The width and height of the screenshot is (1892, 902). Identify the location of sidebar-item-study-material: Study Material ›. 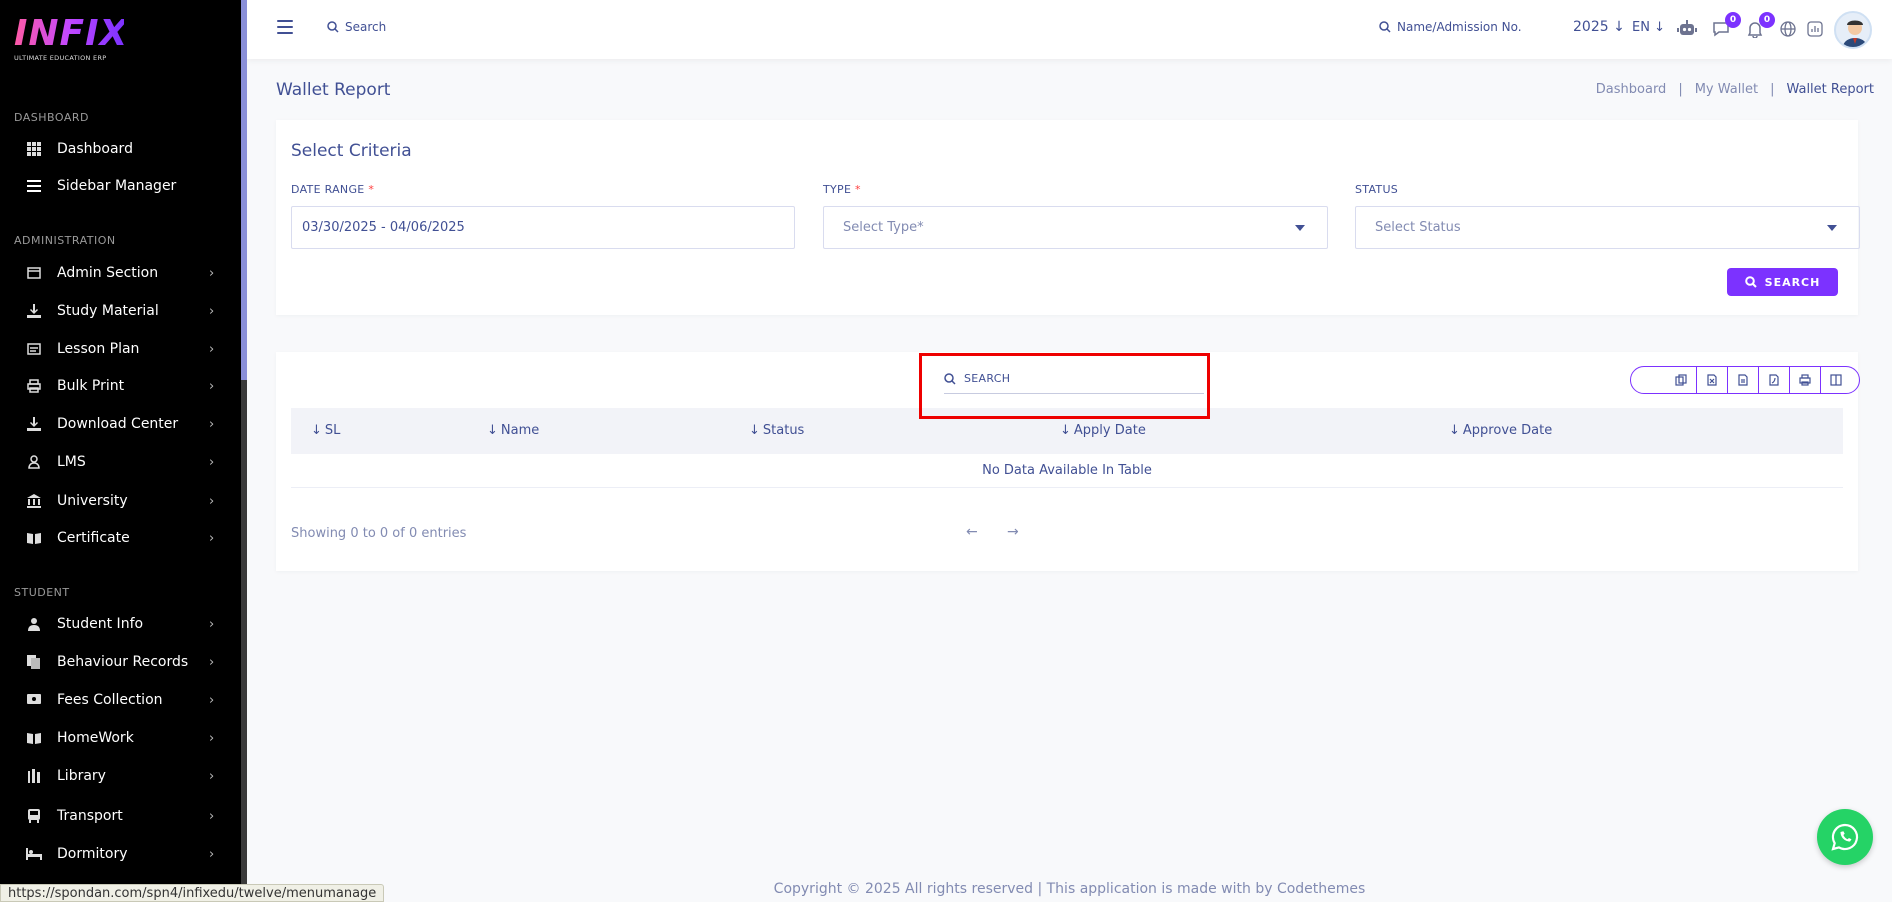
(120, 311).